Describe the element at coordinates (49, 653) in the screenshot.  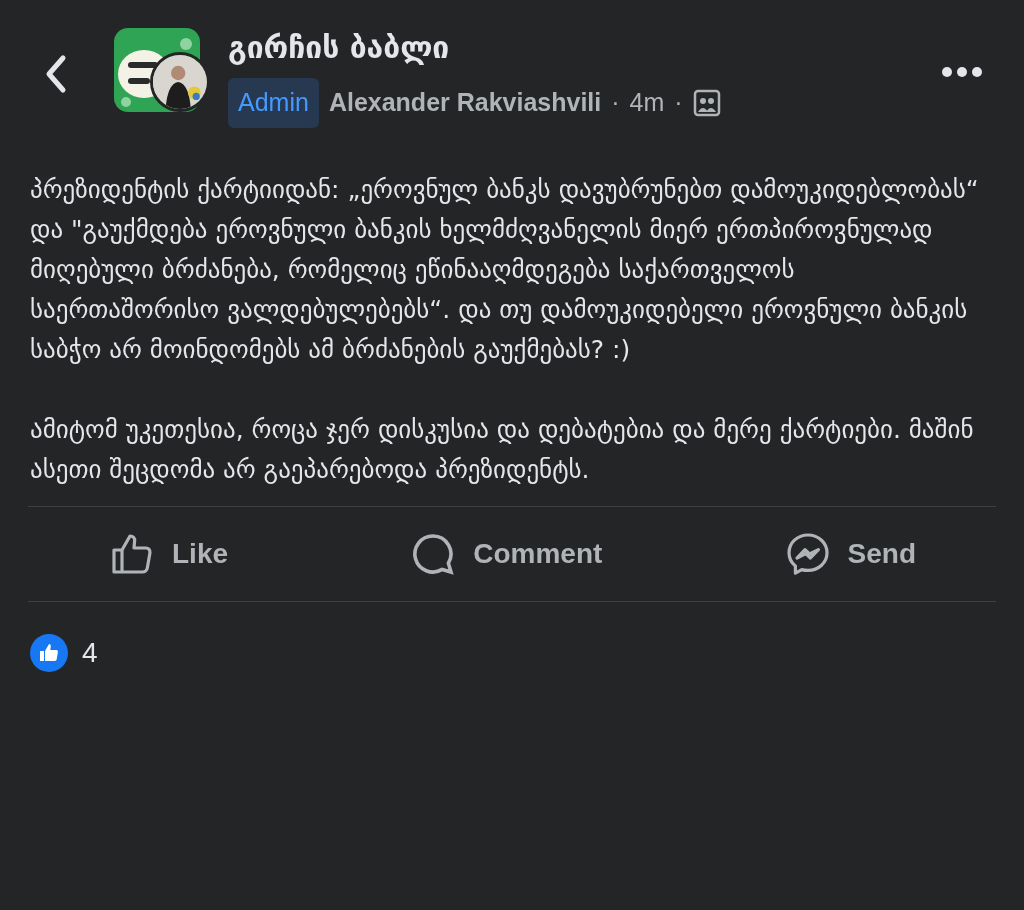
I see `like-reaction-icon` at that location.